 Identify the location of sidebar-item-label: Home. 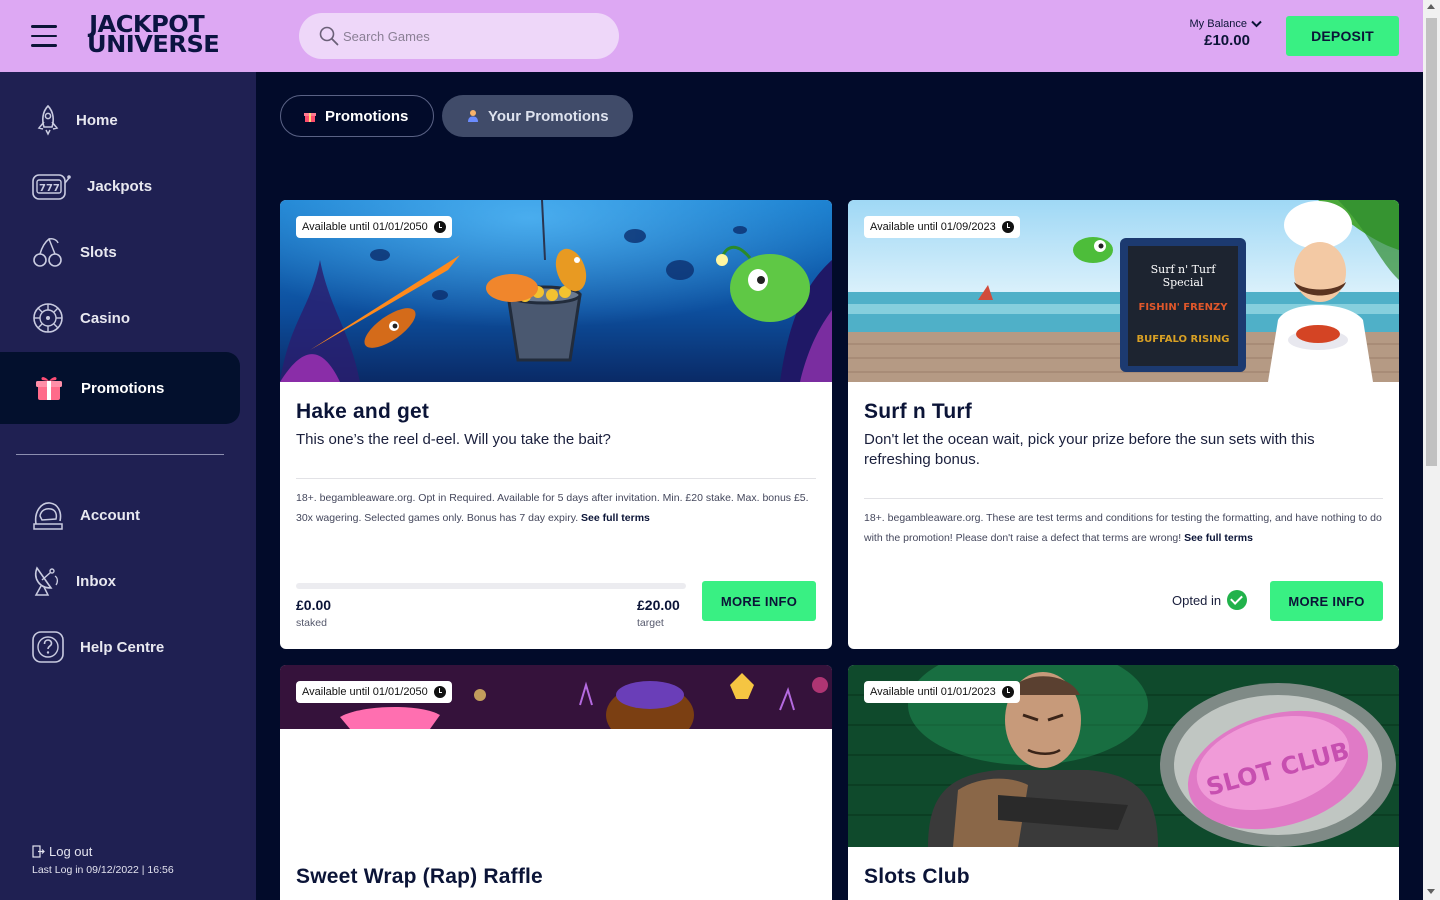
(97, 120).